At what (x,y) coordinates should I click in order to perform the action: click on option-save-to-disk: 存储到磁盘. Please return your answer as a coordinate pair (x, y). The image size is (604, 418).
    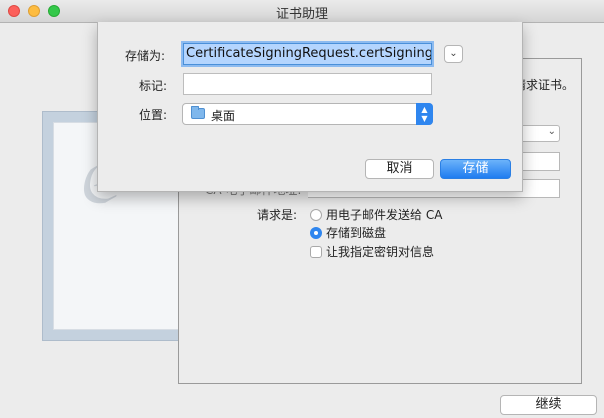
    Looking at the image, I should click on (348, 232).